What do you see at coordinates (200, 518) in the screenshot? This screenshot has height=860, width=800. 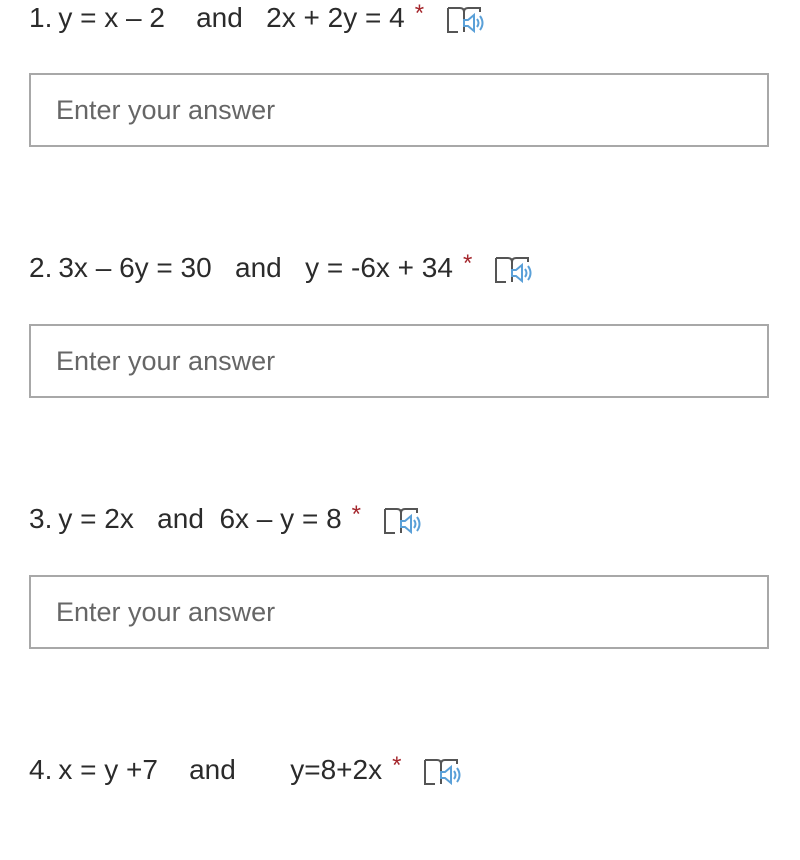 I see `question-text: y = 2x and 6x – y = 8` at bounding box center [200, 518].